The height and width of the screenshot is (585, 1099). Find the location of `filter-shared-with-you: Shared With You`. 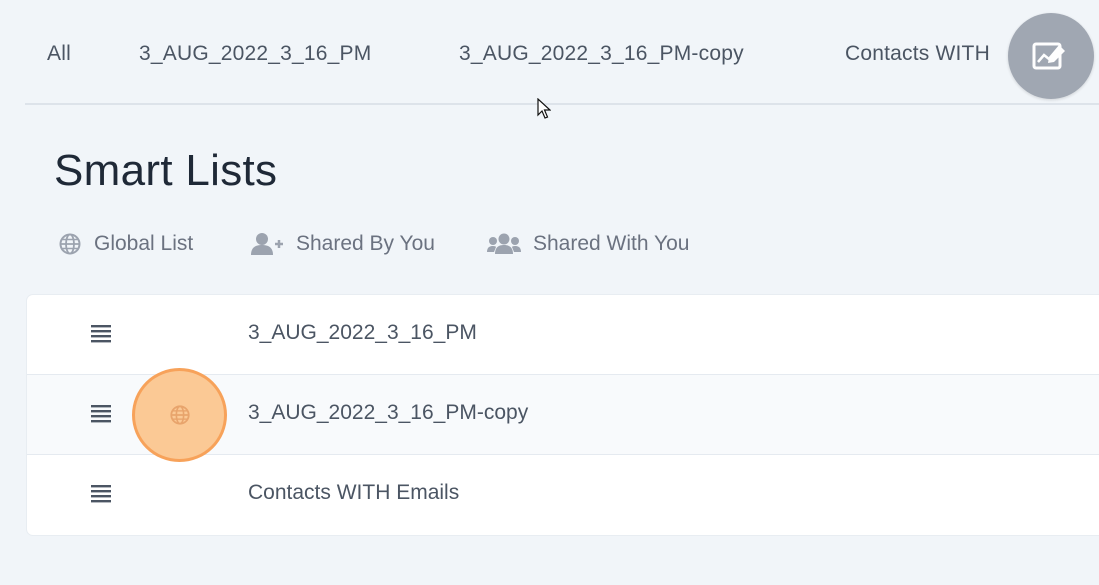

filter-shared-with-you: Shared With You is located at coordinates (588, 244).